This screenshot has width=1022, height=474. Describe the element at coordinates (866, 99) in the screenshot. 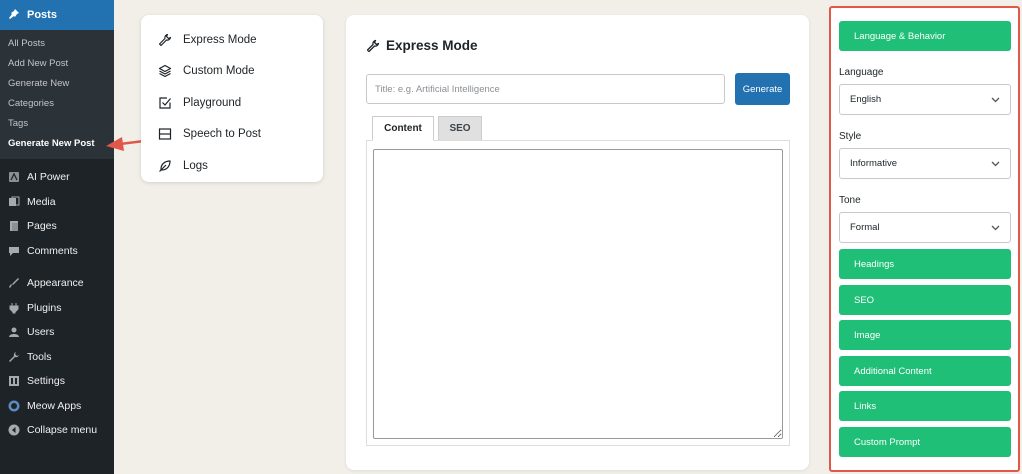

I see `language-value: English` at that location.